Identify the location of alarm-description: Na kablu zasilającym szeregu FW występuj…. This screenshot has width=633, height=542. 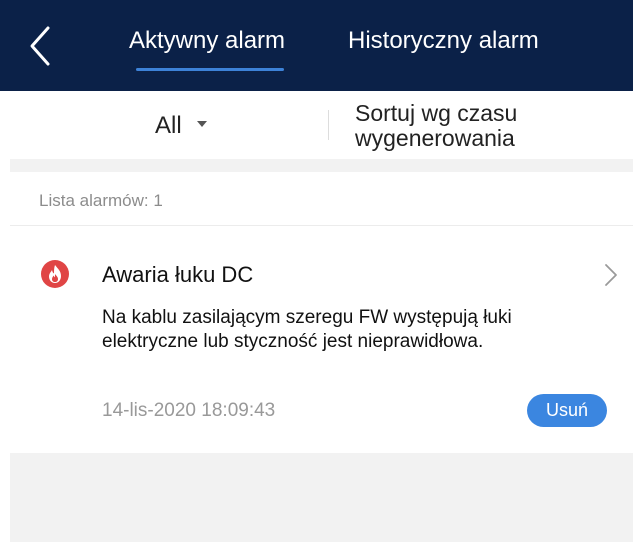
(307, 329).